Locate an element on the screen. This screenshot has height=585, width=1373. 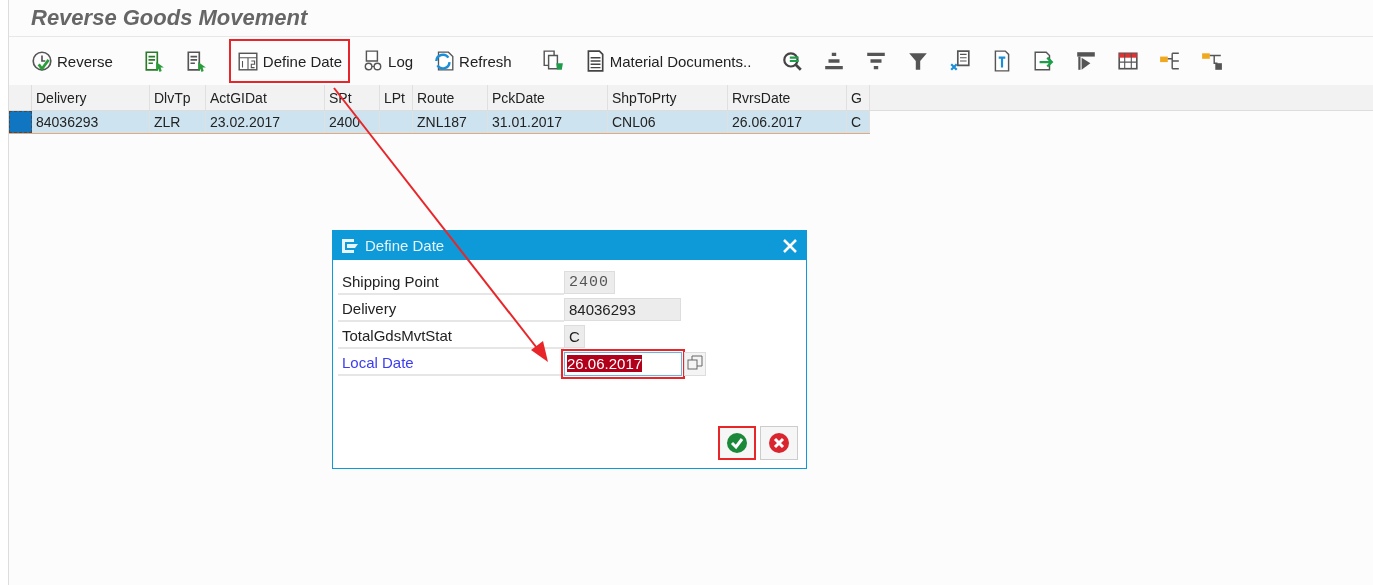
table-cell: 2400 is located at coordinates (352, 122).